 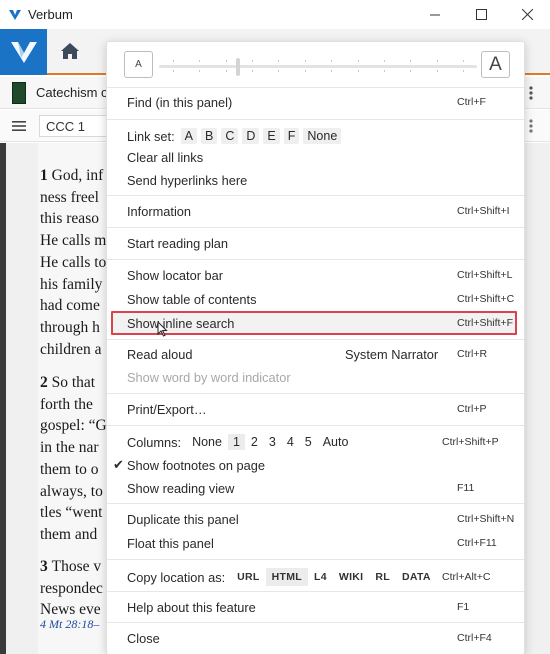 What do you see at coordinates (71, 349) in the screenshot?
I see `paragraph-line: children a` at bounding box center [71, 349].